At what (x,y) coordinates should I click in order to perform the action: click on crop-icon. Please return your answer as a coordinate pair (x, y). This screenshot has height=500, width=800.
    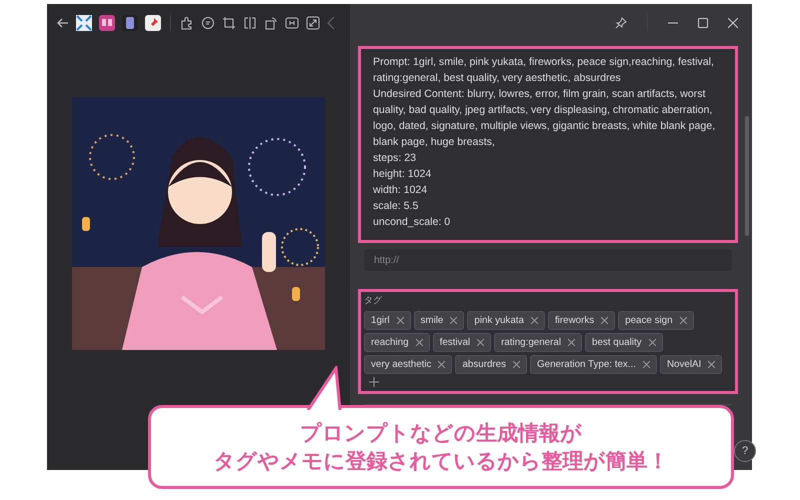
    Looking at the image, I should click on (229, 23).